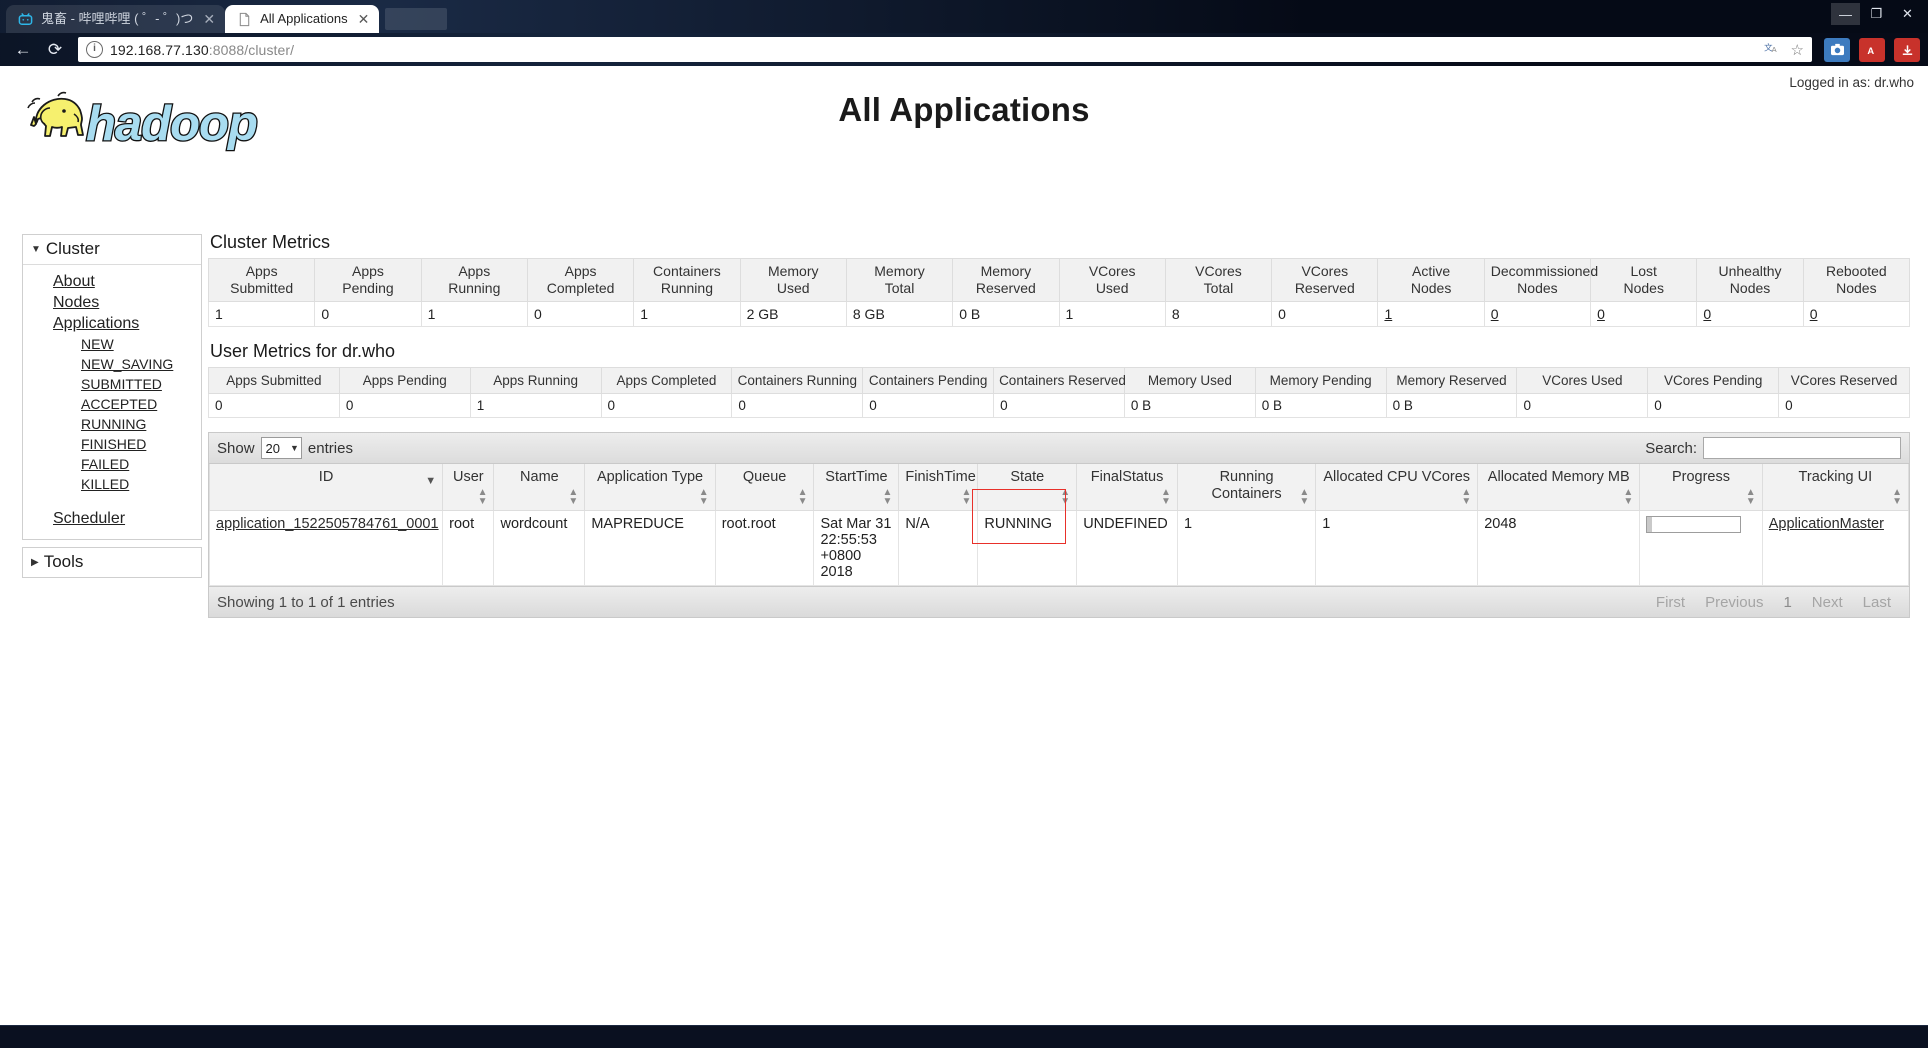  I want to click on sidebar-item-about: About, so click(112, 281).